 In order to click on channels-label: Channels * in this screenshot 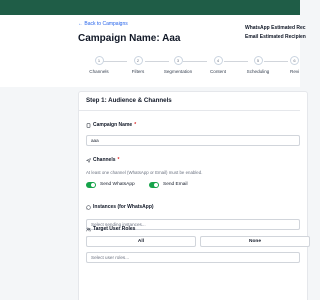, I will do `click(102, 160)`.